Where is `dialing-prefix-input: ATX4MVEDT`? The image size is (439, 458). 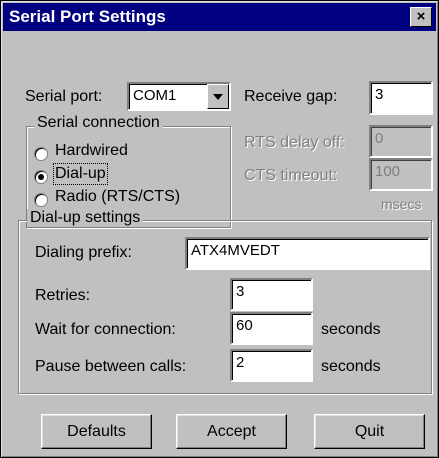
dialing-prefix-input: ATX4MVEDT is located at coordinates (307, 253).